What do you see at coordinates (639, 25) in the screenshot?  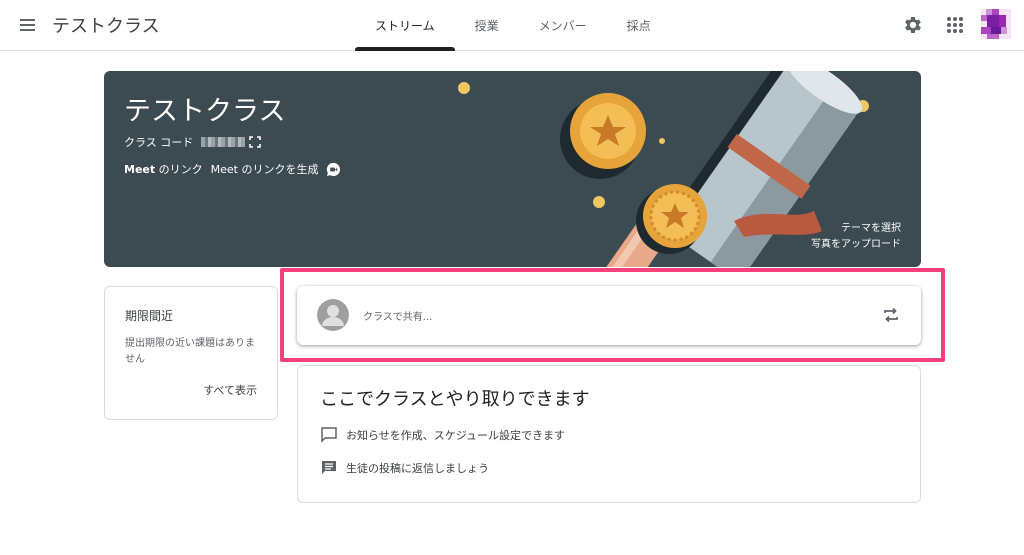 I see `tab-grades: 採点` at bounding box center [639, 25].